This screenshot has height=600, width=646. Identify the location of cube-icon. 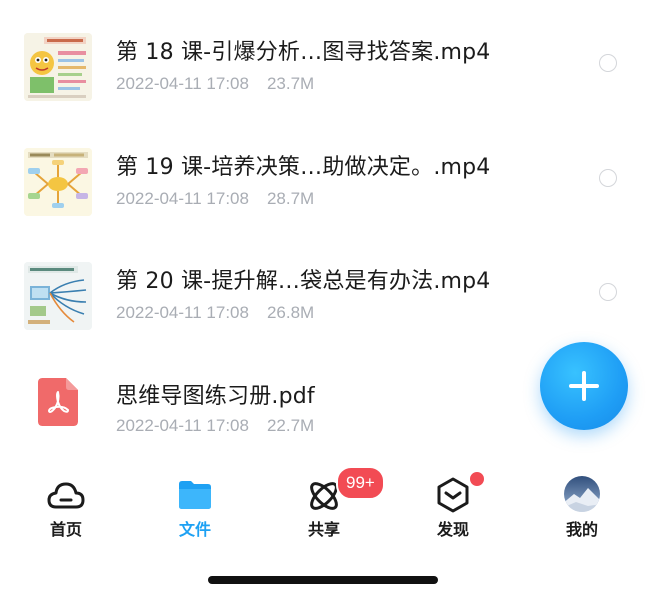
(453, 495).